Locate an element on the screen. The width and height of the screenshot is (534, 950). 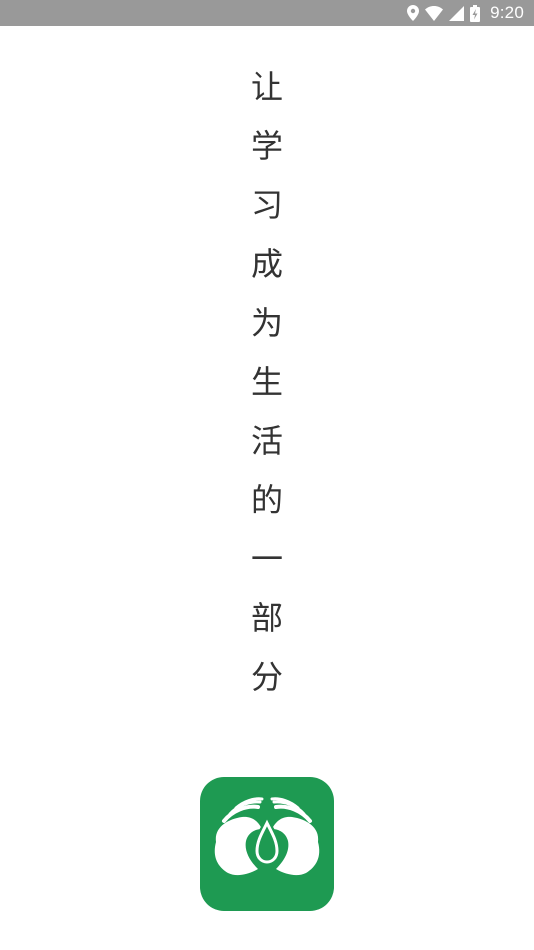
slogan-char: 成 is located at coordinates (266, 264).